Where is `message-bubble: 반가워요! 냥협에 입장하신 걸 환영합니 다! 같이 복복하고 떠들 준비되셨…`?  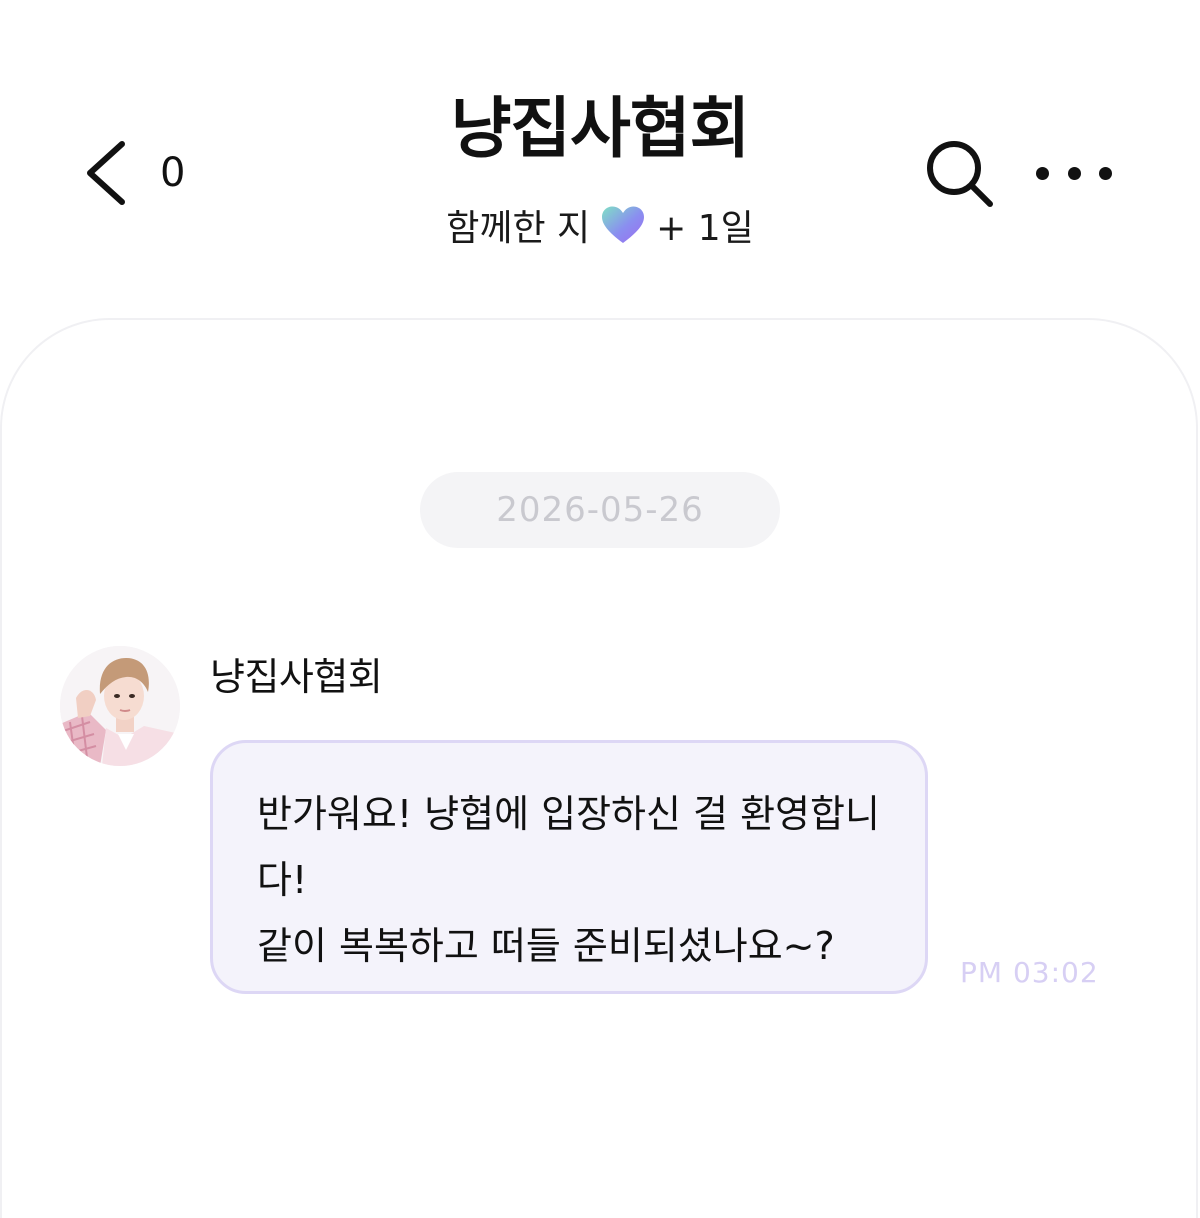
message-bubble: 반가워요! 냥협에 입장하신 걸 환영합니 다! 같이 복복하고 떠들 준비되셨… is located at coordinates (569, 867).